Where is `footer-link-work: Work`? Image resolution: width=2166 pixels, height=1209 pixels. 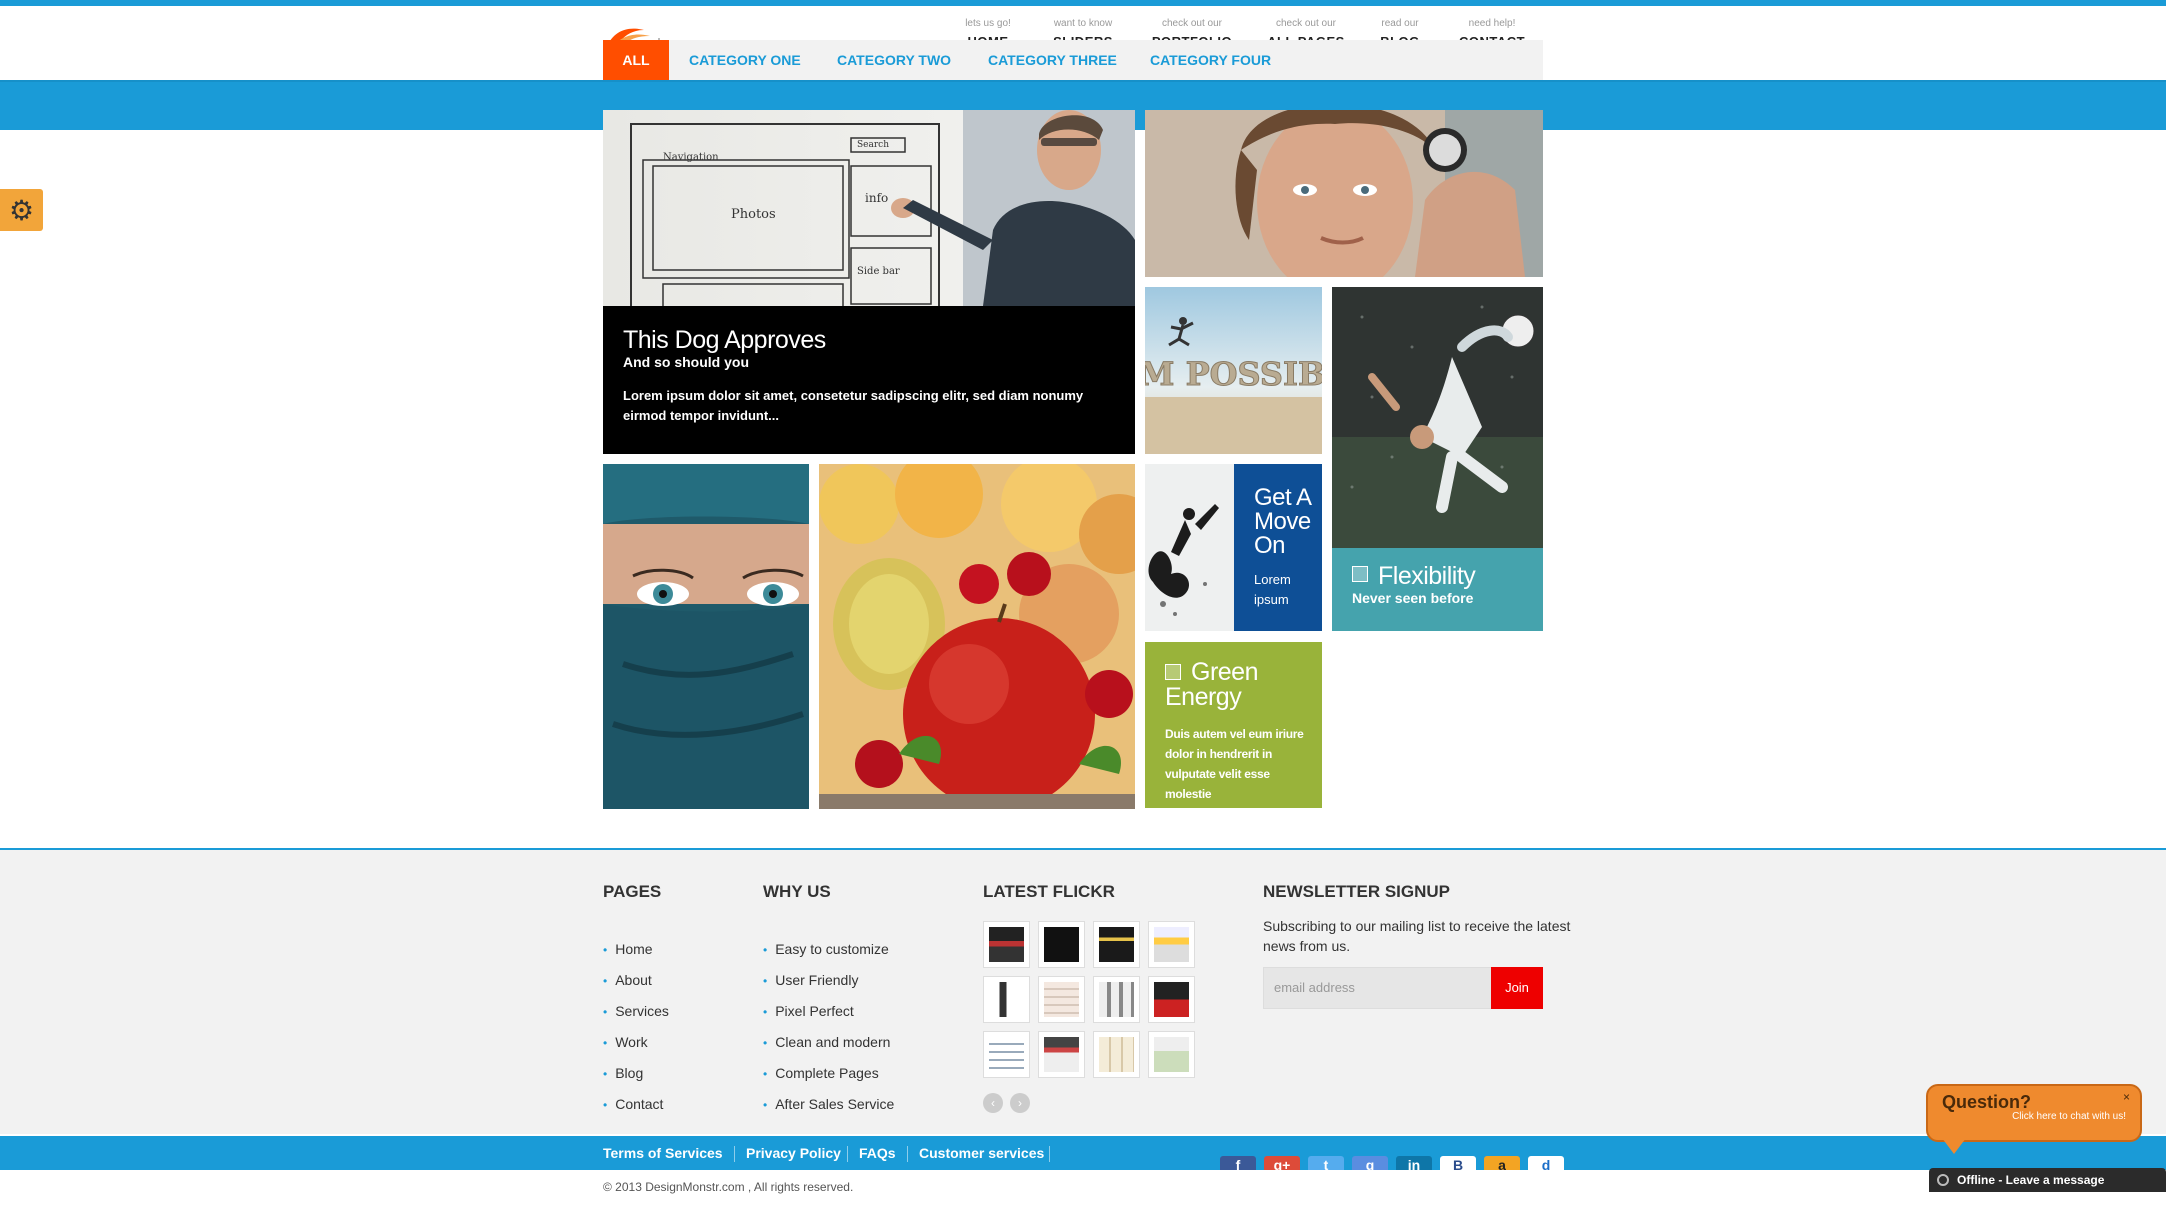 footer-link-work: Work is located at coordinates (636, 1042).